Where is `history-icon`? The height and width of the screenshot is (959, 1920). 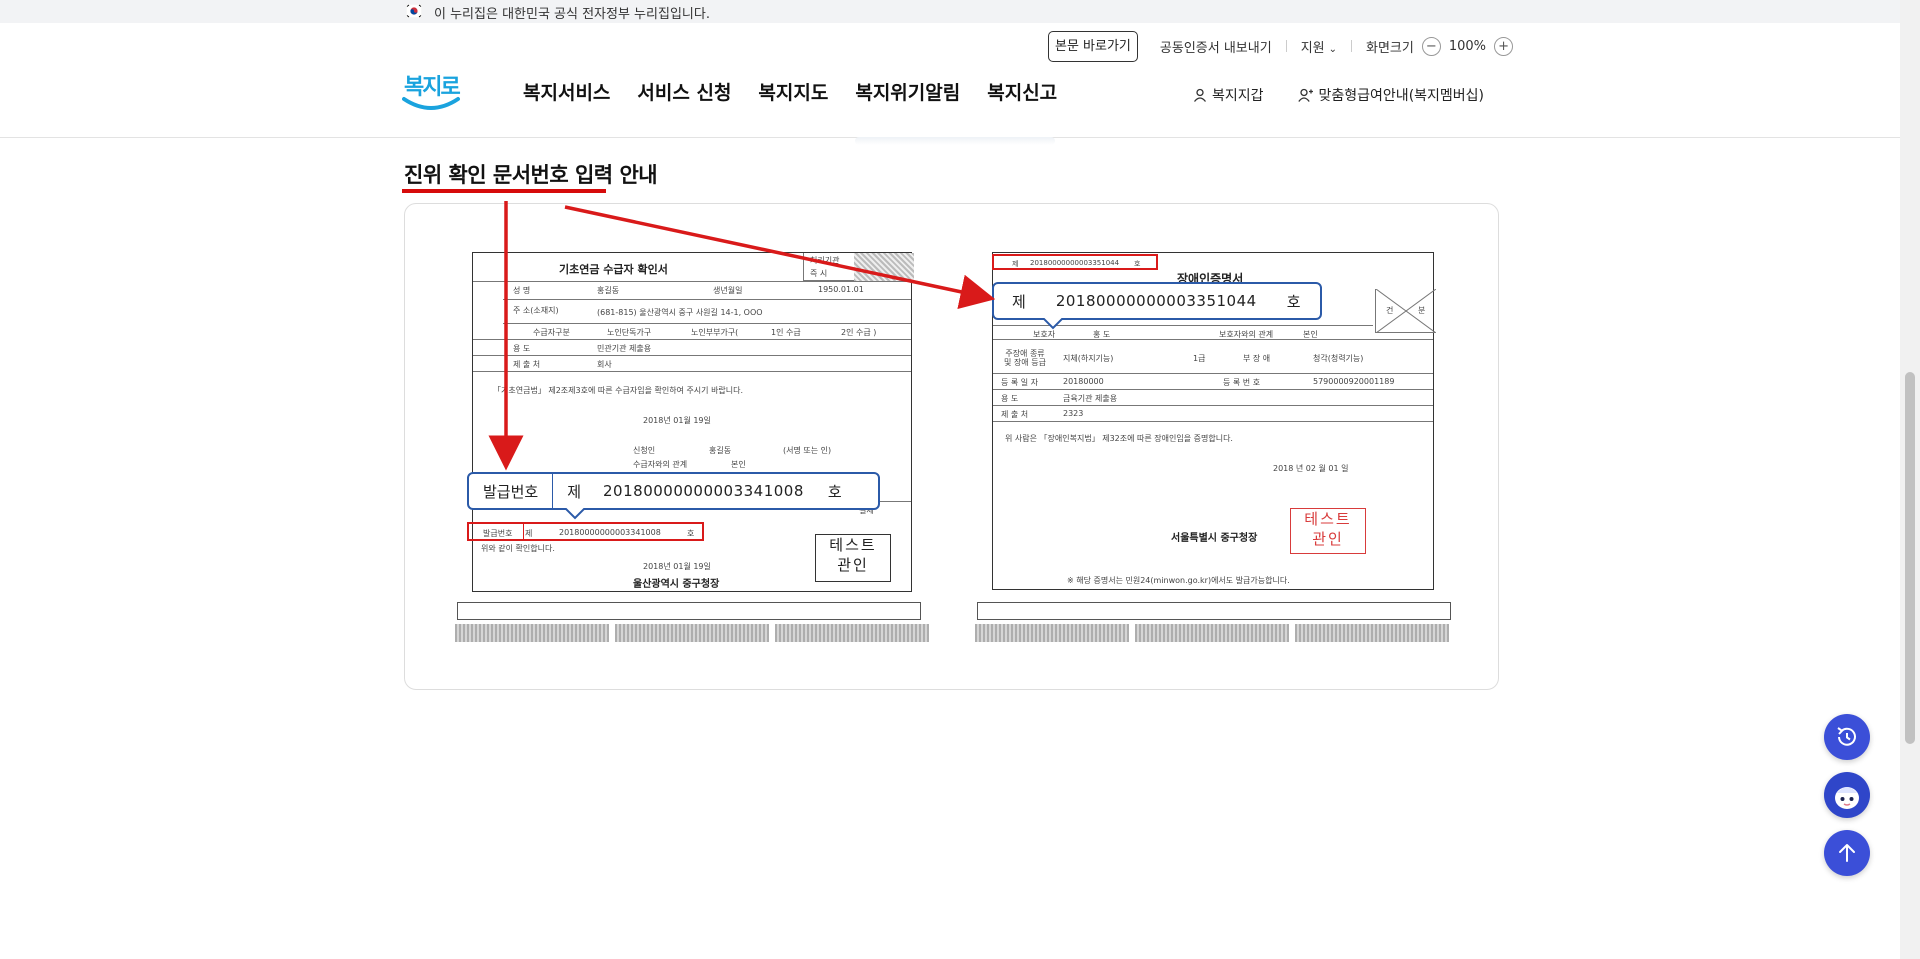
history-icon is located at coordinates (1846, 736).